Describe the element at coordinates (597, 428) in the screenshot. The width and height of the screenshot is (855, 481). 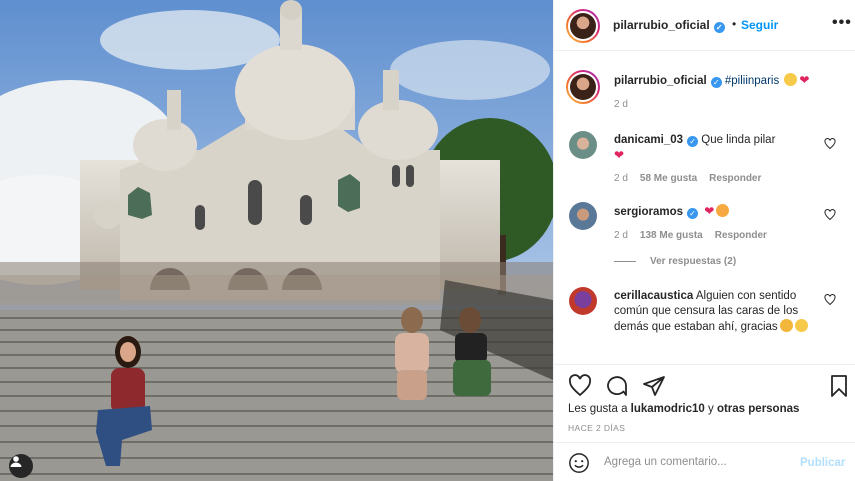
I see `post-date: HACE 2 DÍAS` at that location.